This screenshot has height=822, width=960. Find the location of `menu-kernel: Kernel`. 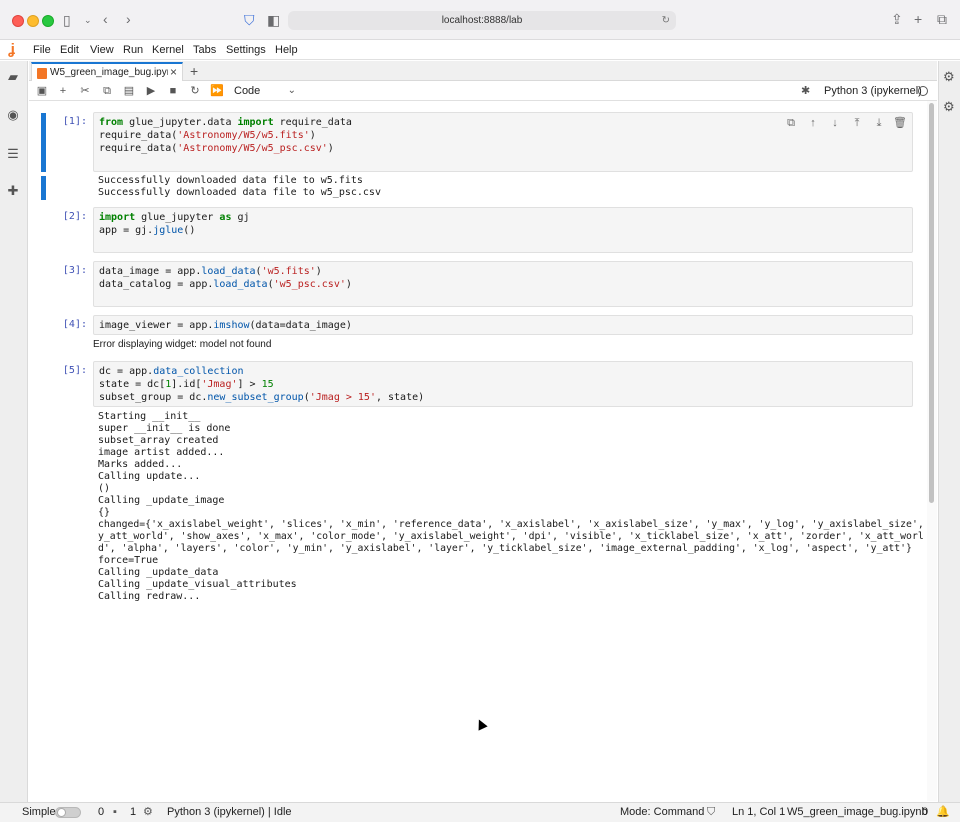

menu-kernel: Kernel is located at coordinates (168, 50).